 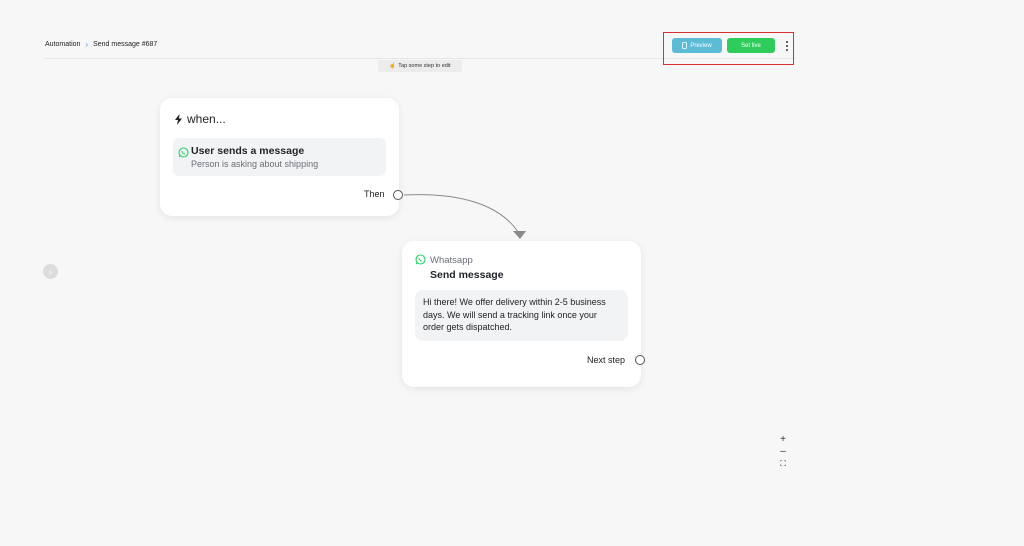 What do you see at coordinates (393, 66) in the screenshot?
I see `pointer-icon: ☝` at bounding box center [393, 66].